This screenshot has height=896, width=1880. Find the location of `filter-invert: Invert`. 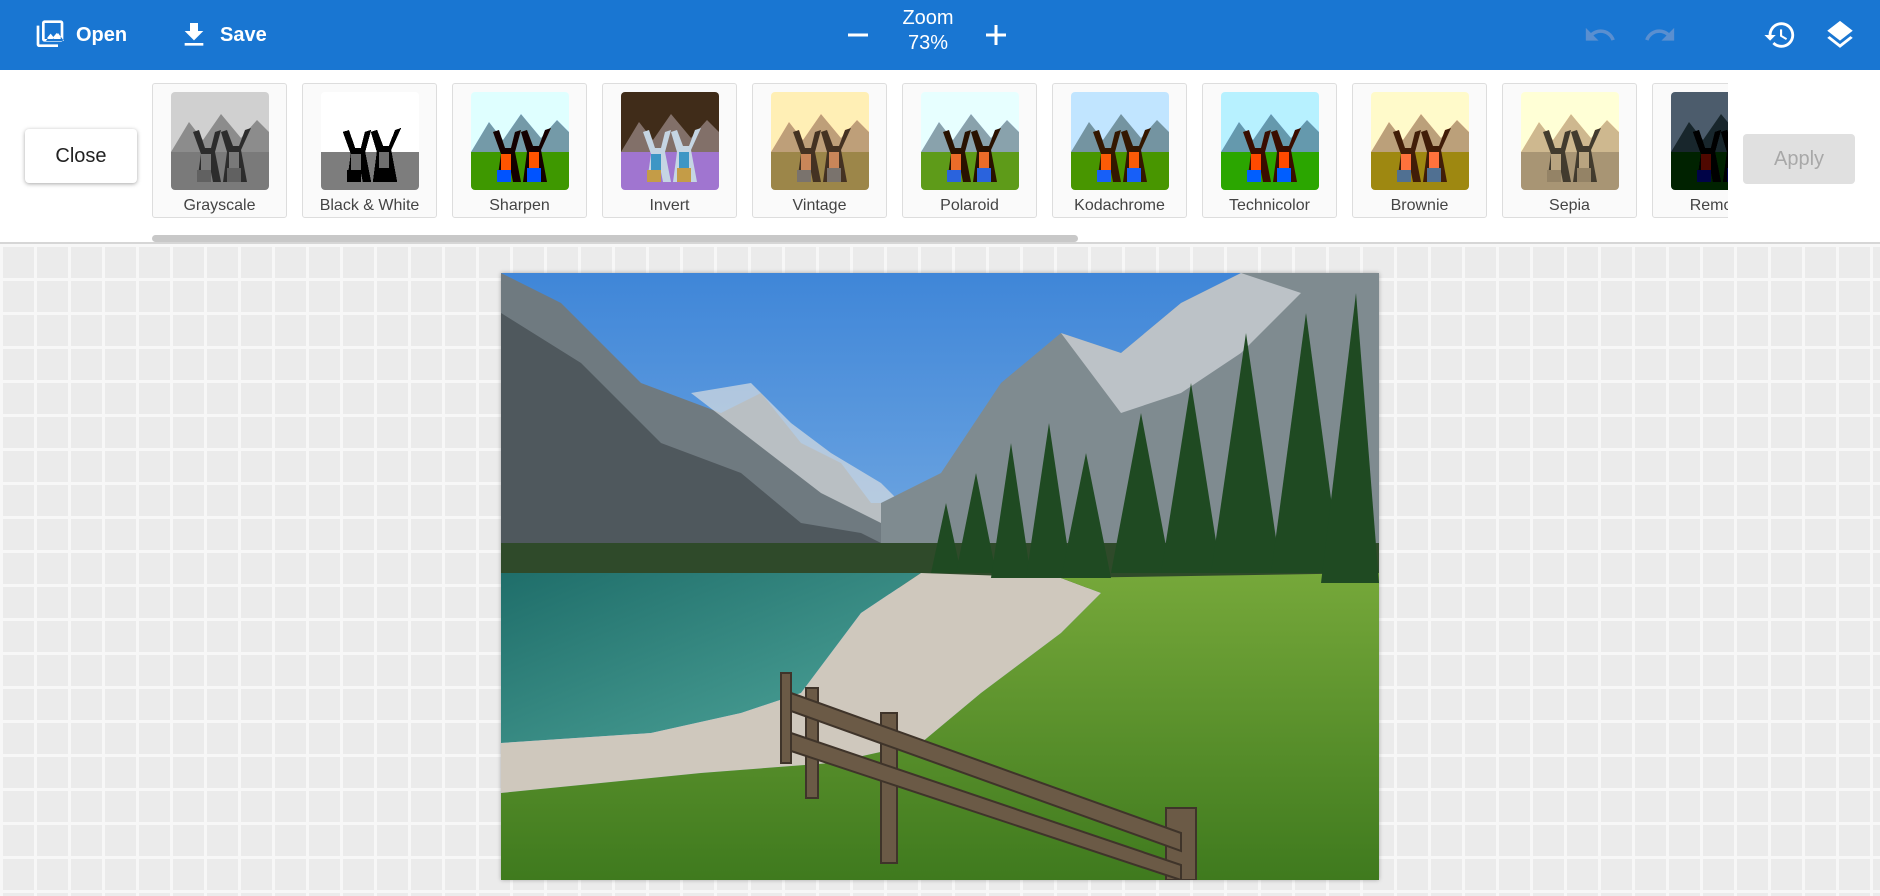

filter-invert: Invert is located at coordinates (669, 150).